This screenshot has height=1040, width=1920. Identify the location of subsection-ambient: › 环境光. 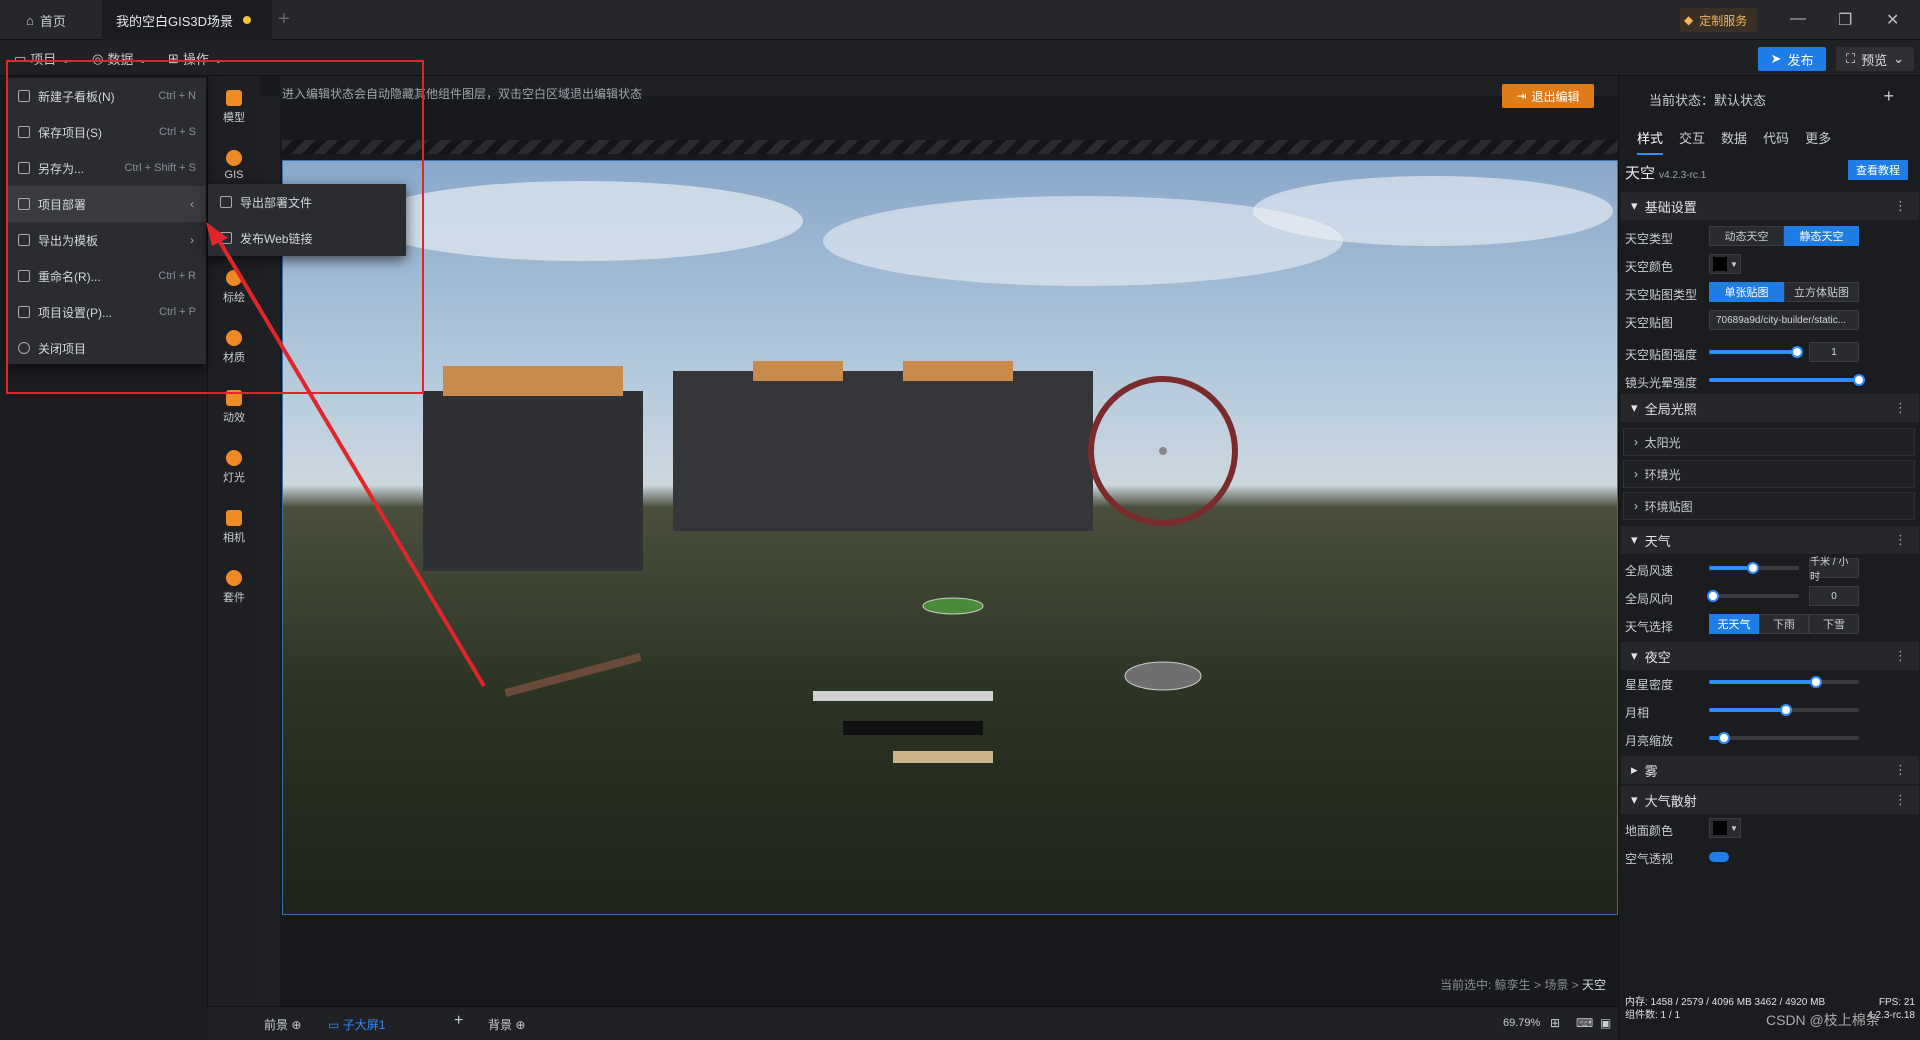
(1769, 474).